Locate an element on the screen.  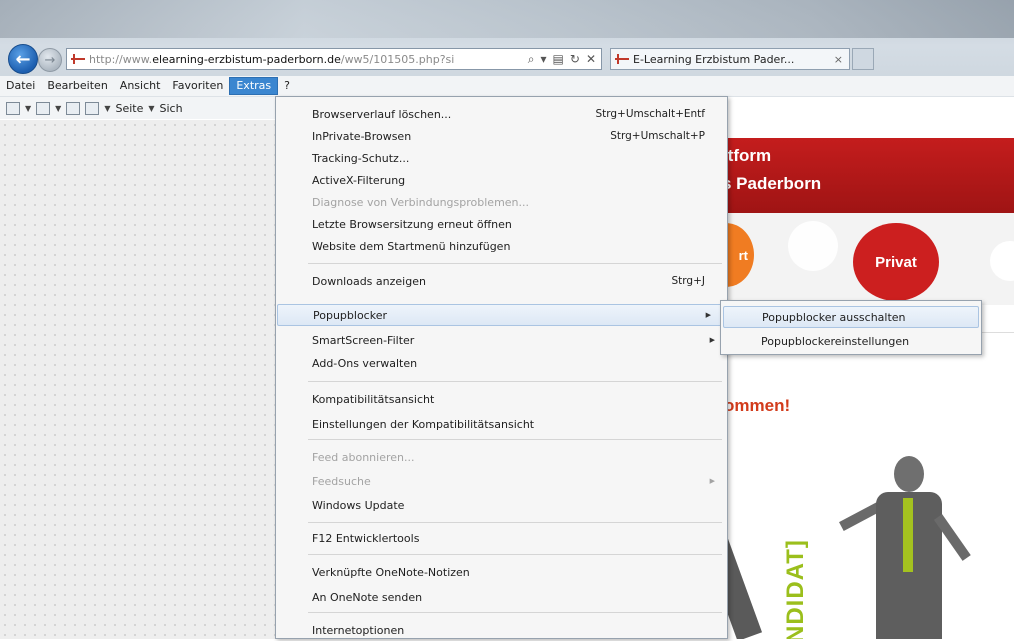
menu-item-popup-blocker-settings: Popupblockereinstellungen is located at coordinates (851, 341).